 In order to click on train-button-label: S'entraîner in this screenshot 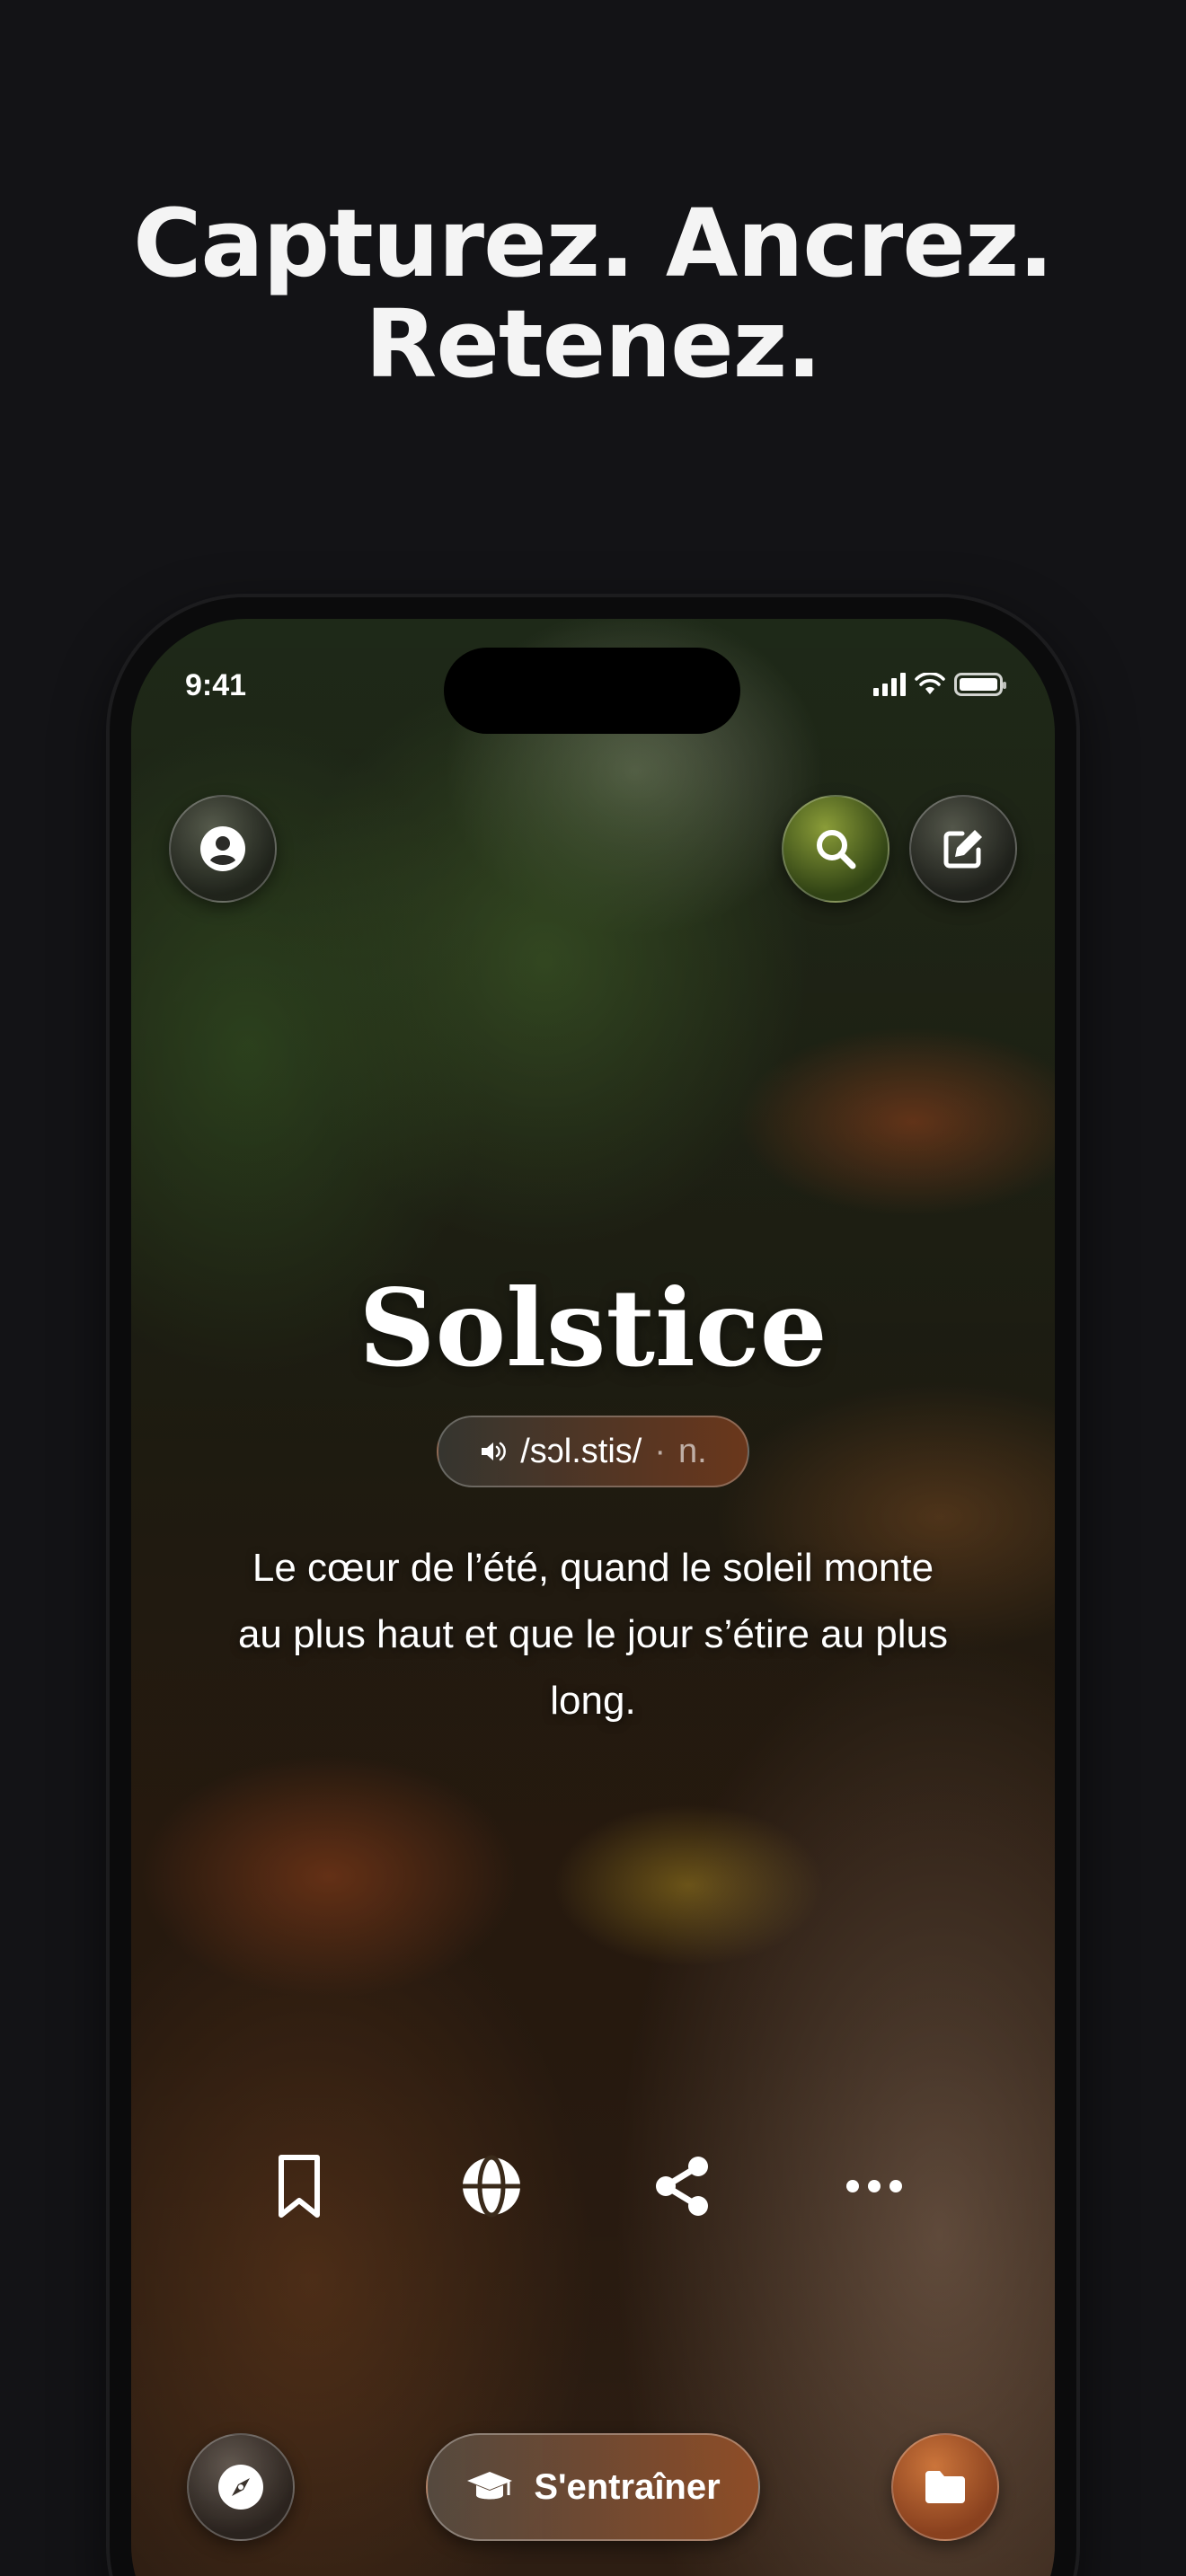, I will do `click(627, 2486)`.